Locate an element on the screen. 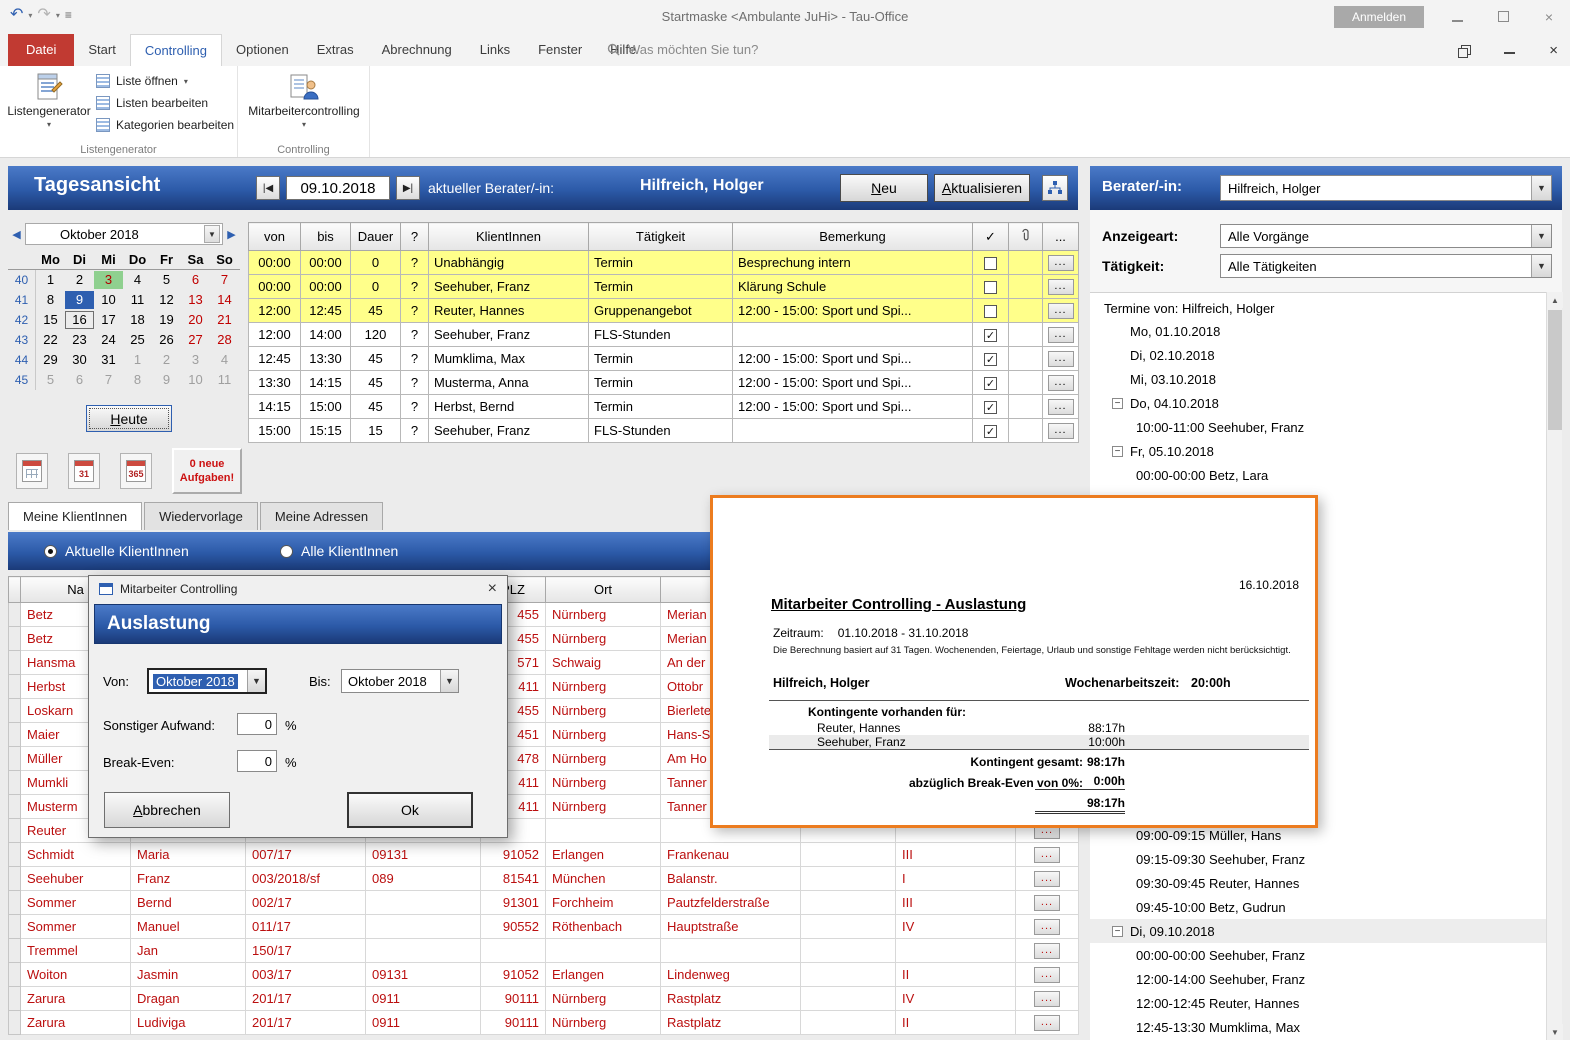  appointment-column-header: ✓ is located at coordinates (990, 236).